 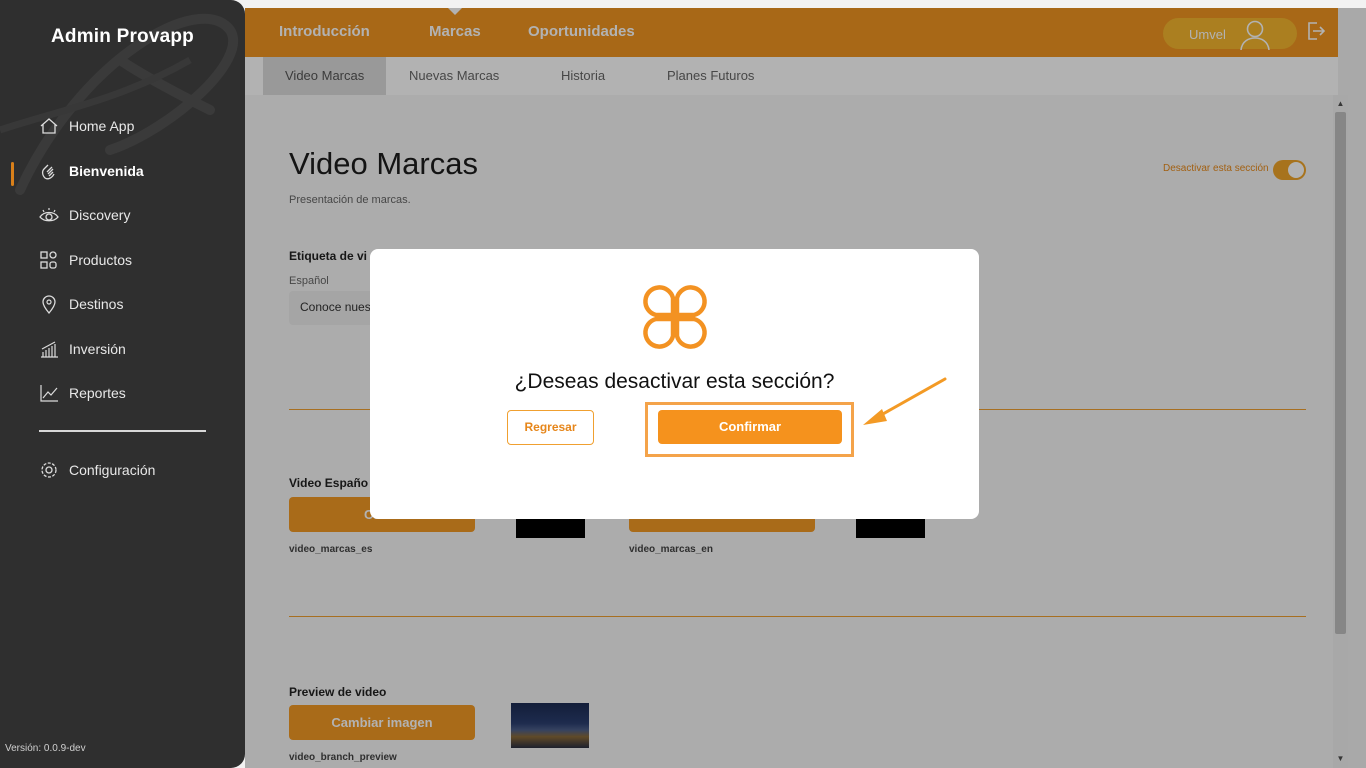 I want to click on sidebar-item-configuracion: Configuración, so click(x=96, y=470).